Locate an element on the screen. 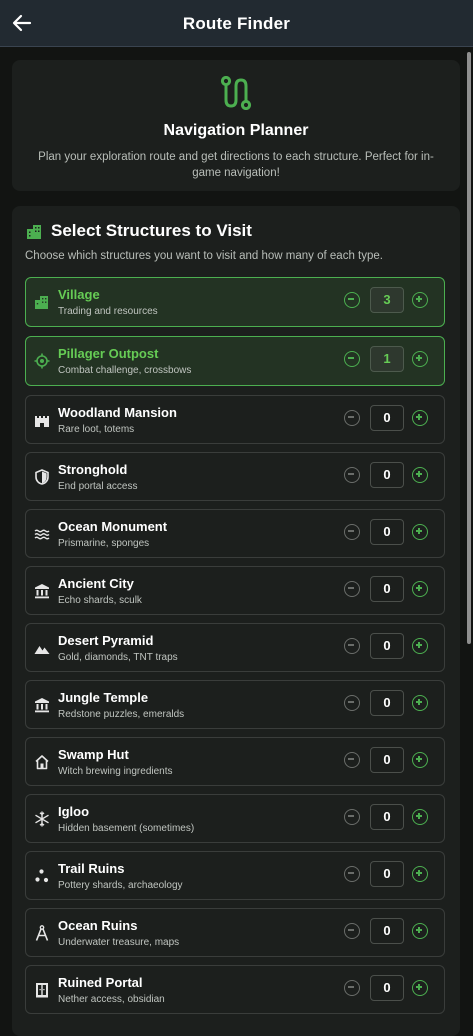 Image resolution: width=473 pixels, height=1036 pixels. structure-row-ocean-monument: Ocean Monument Prismarine, sponges 0 is located at coordinates (235, 533).